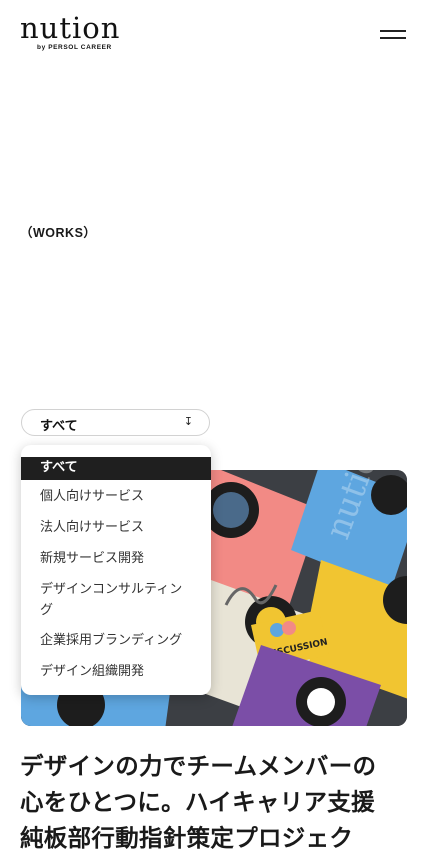 The image size is (428, 856). Describe the element at coordinates (393, 31) in the screenshot. I see `hamburger-icon` at that location.